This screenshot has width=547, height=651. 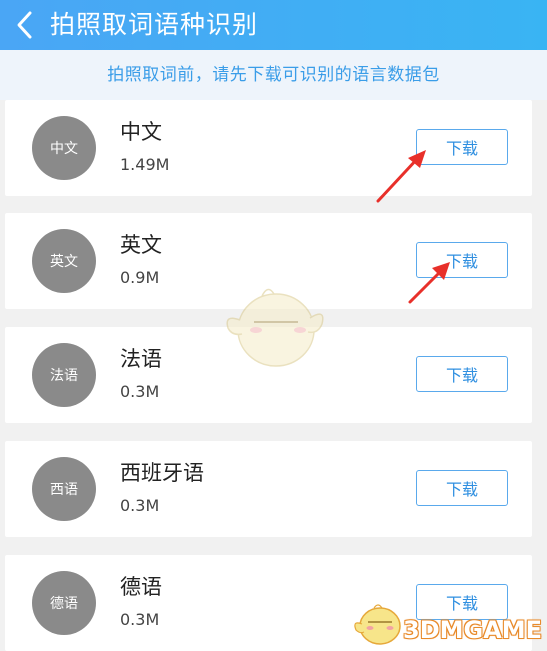 I want to click on back-arrow-icon, so click(x=24, y=25).